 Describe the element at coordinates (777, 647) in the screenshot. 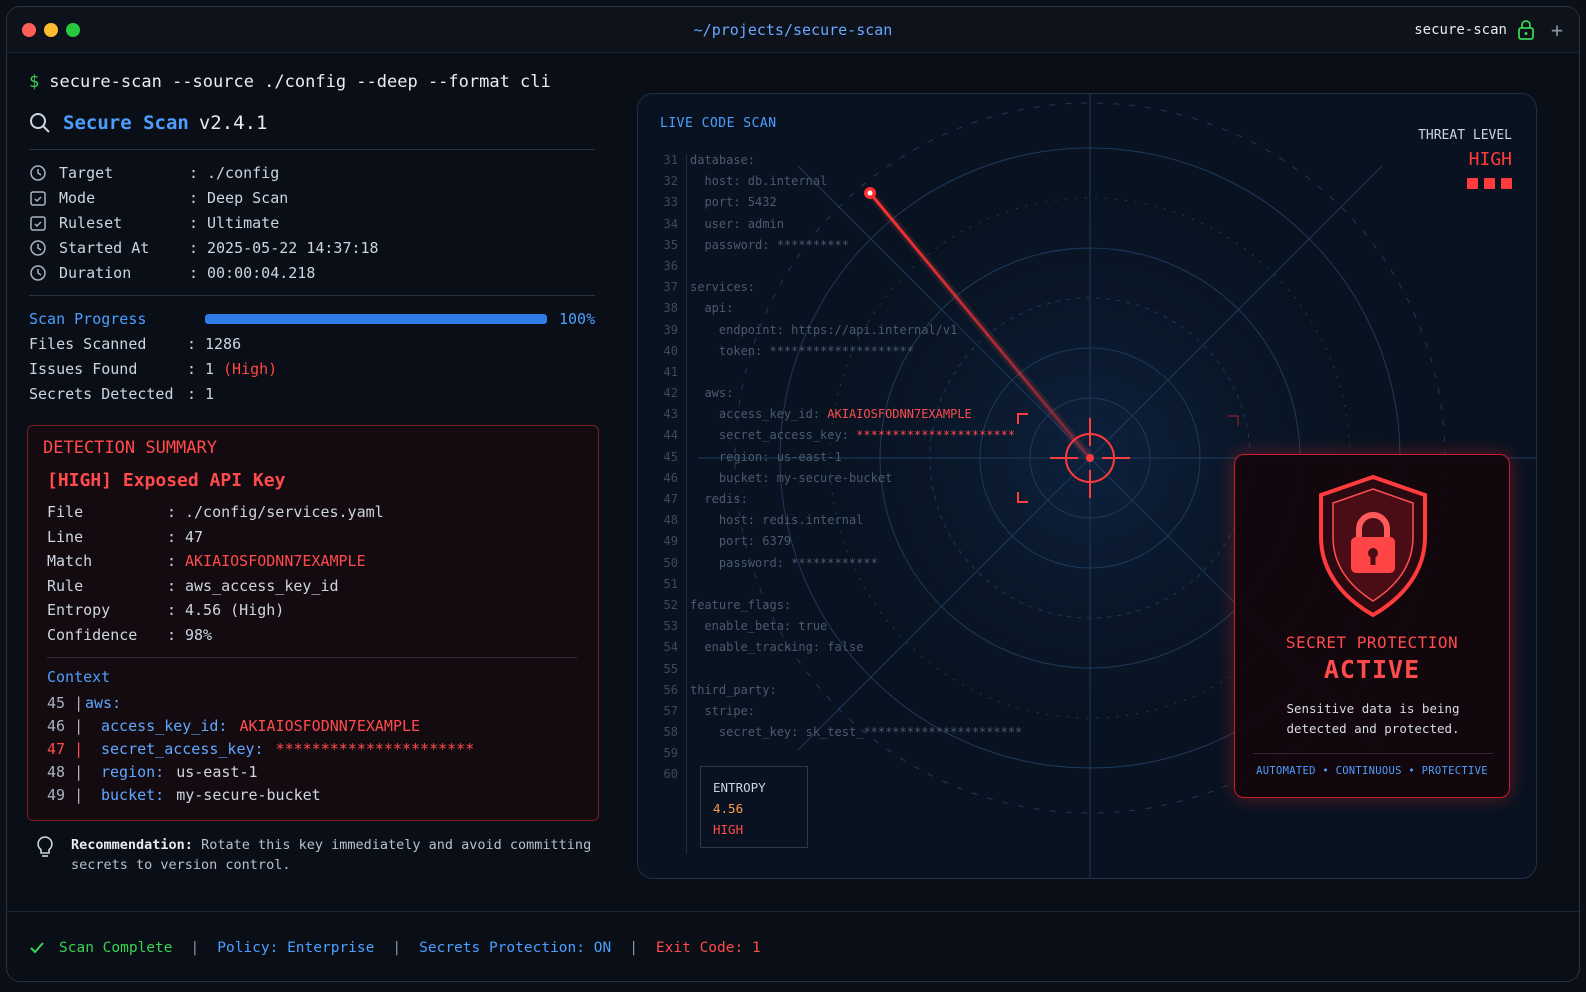

I see `code-content: enable_tracking: false` at that location.